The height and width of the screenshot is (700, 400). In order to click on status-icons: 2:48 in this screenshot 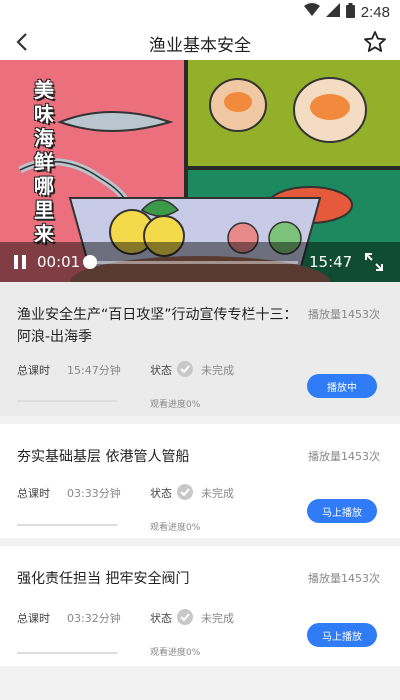, I will do `click(346, 12)`.